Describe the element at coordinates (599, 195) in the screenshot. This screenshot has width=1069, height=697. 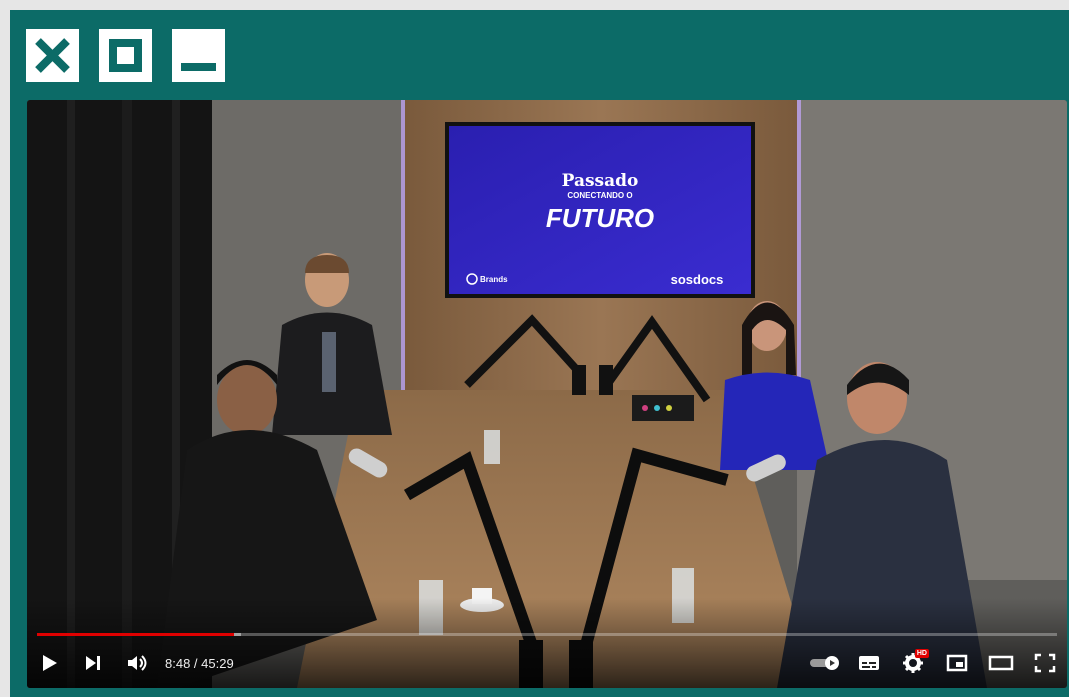
I see `tv-title-line2: CONECTANDO O` at that location.